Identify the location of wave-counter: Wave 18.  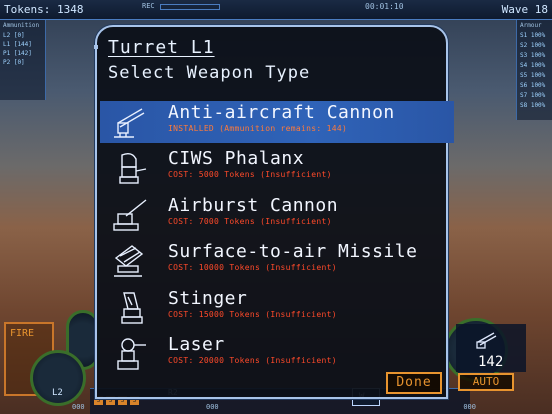
(524, 9).